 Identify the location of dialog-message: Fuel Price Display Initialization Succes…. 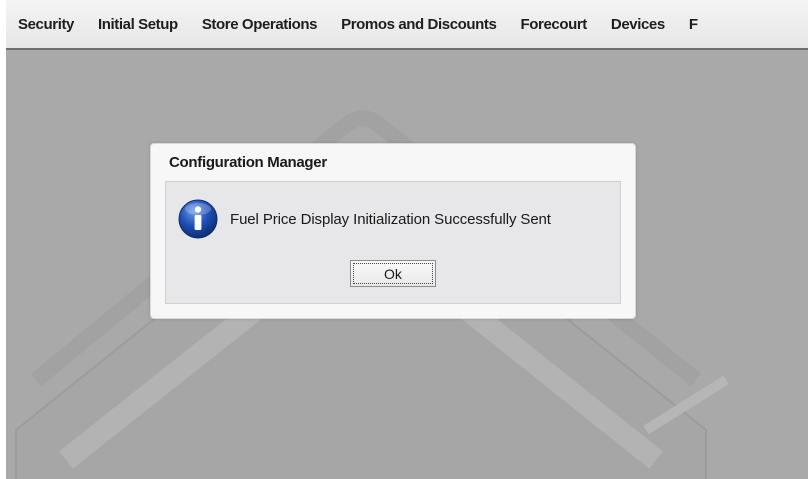
(390, 219).